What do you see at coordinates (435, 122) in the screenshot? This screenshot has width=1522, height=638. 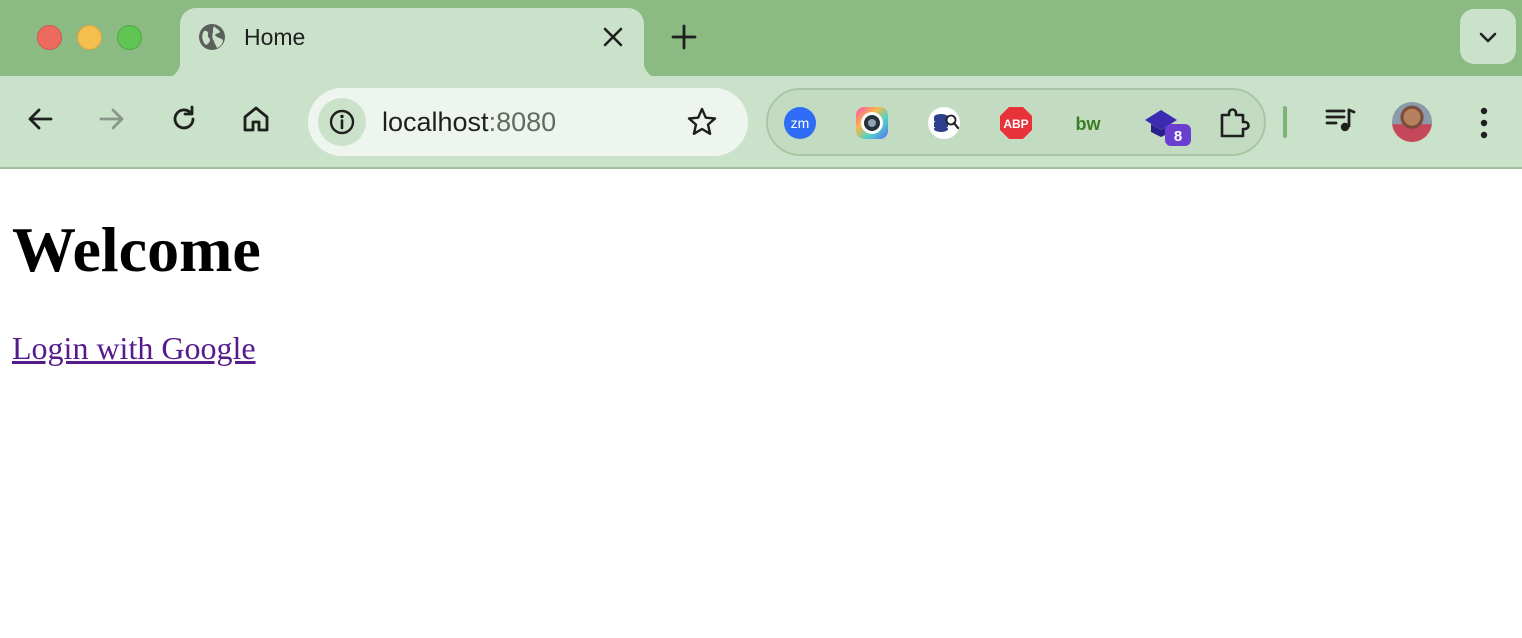 I see `url-host: localhost` at bounding box center [435, 122].